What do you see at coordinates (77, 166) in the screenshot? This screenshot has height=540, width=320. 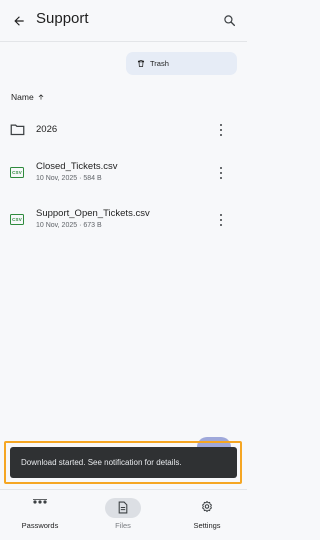 I see `item-name: Closed_Tickets.csv` at bounding box center [77, 166].